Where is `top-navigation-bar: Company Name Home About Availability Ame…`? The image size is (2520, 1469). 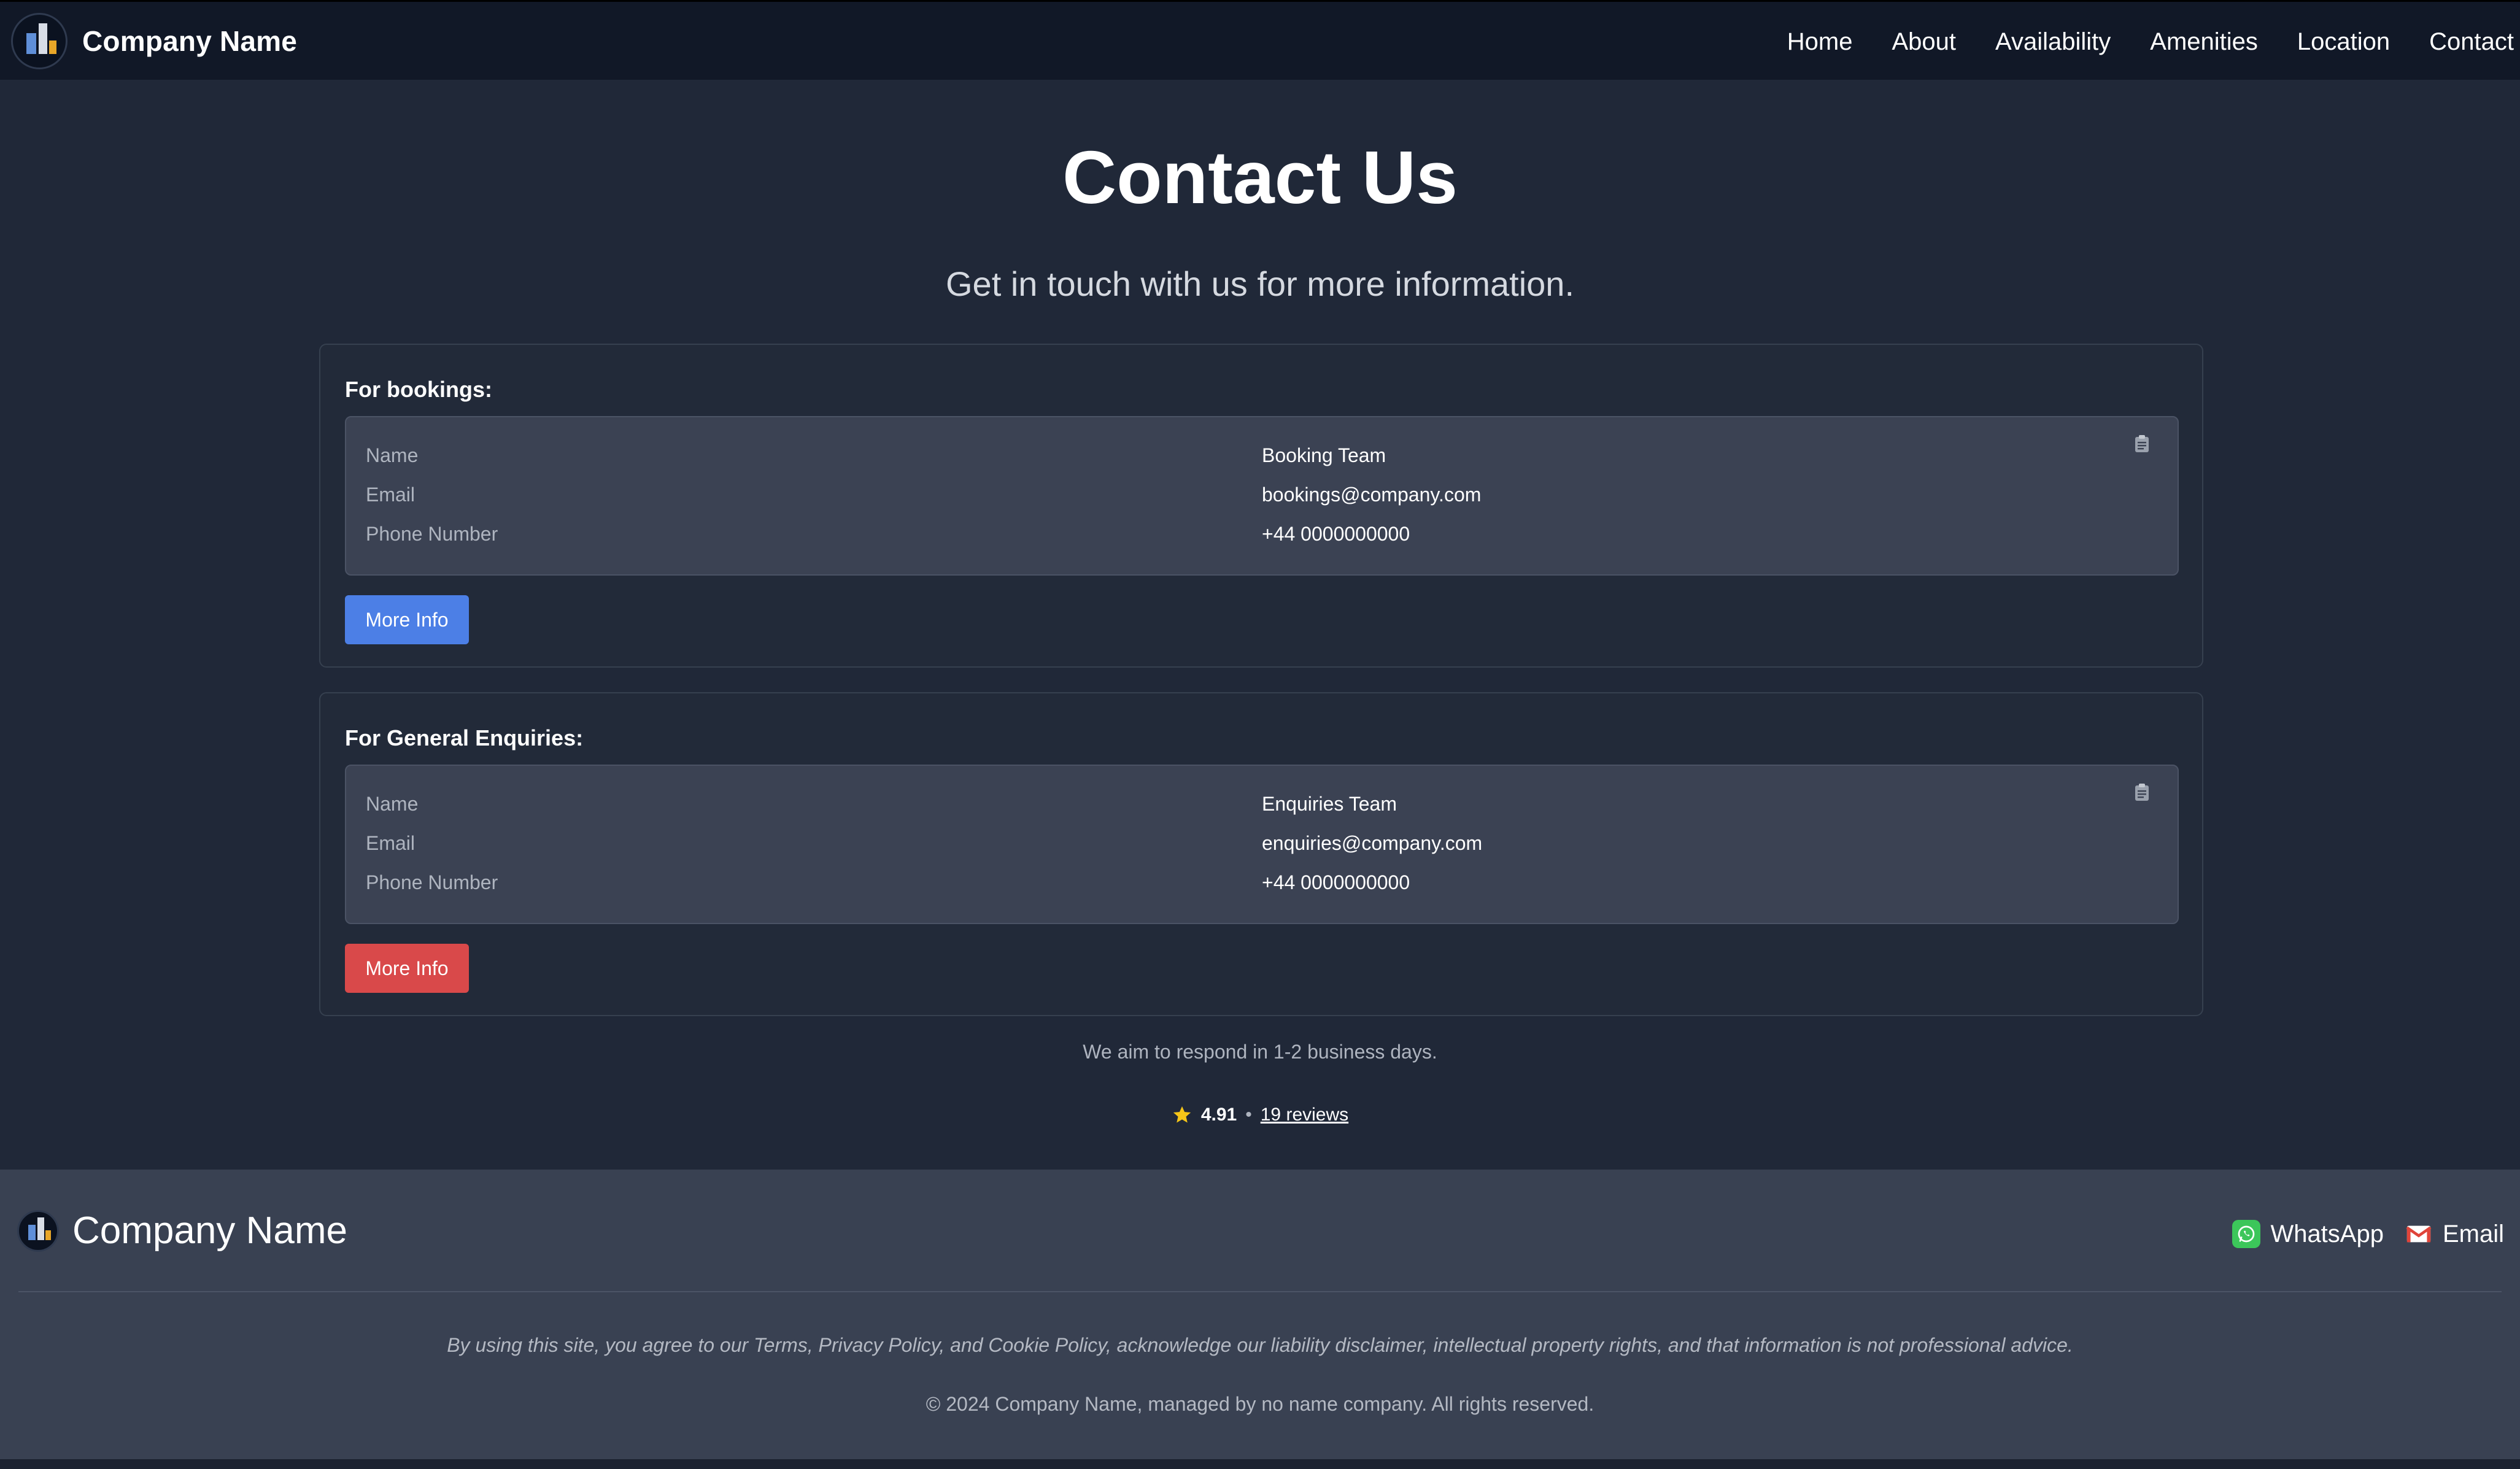 top-navigation-bar: Company Name Home About Availability Ame… is located at coordinates (1260, 40).